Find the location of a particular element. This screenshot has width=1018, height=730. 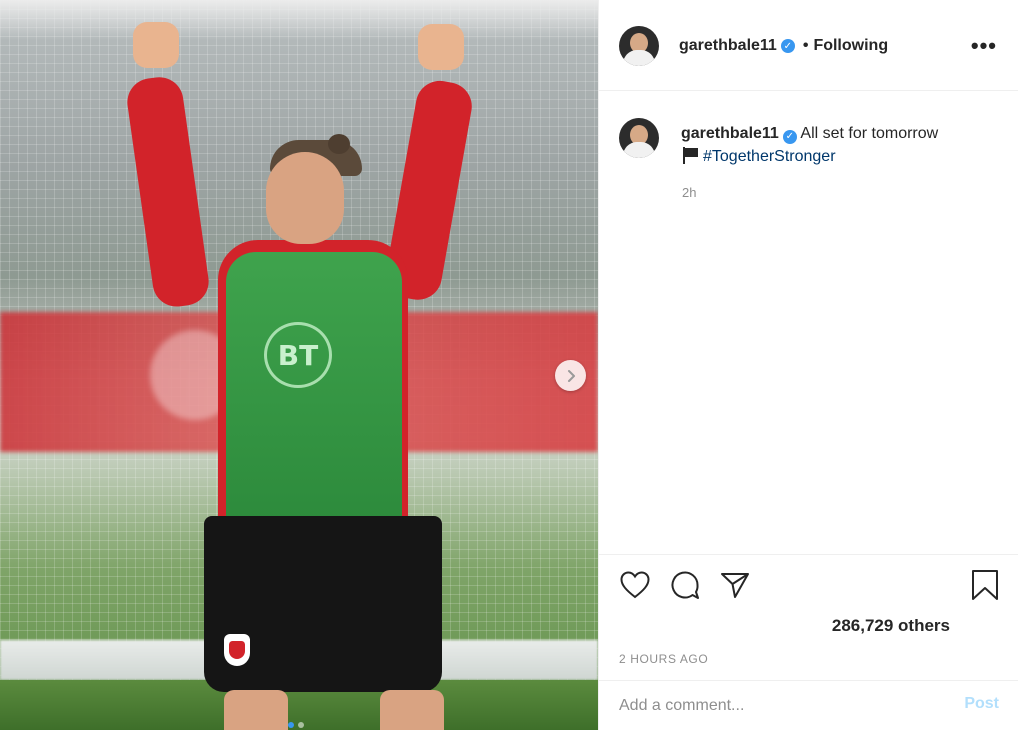

post-date: 2 HOURS AGO is located at coordinates (663, 659).